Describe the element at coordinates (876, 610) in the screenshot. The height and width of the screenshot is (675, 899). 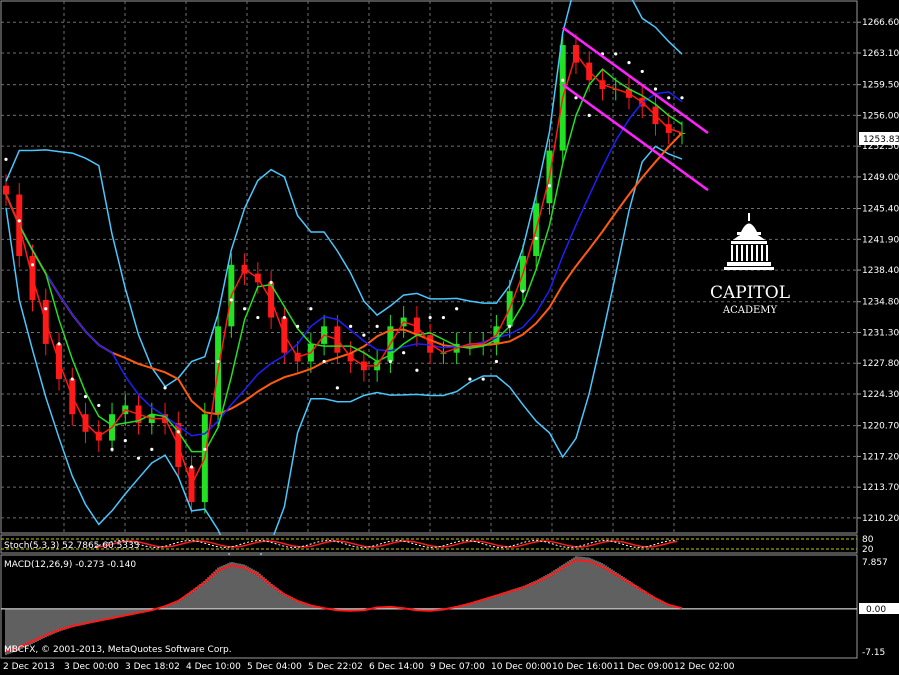
I see `macd-tick-zero: 0.00` at that location.